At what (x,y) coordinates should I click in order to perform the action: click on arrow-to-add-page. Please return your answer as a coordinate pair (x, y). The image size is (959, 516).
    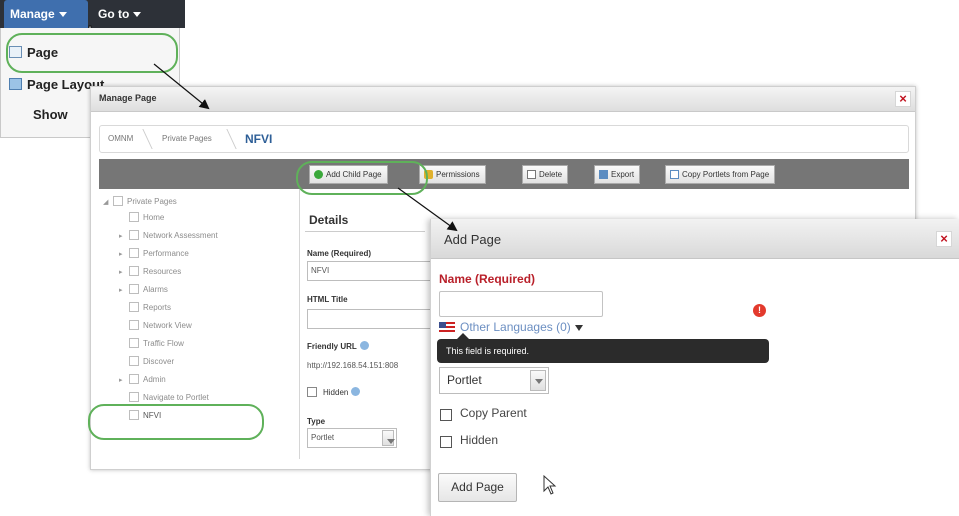
    Looking at the image, I should click on (427, 209).